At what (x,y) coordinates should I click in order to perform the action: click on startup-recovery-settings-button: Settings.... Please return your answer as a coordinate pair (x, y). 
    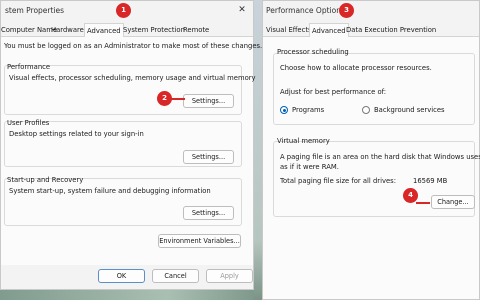
    Looking at the image, I should click on (208, 213).